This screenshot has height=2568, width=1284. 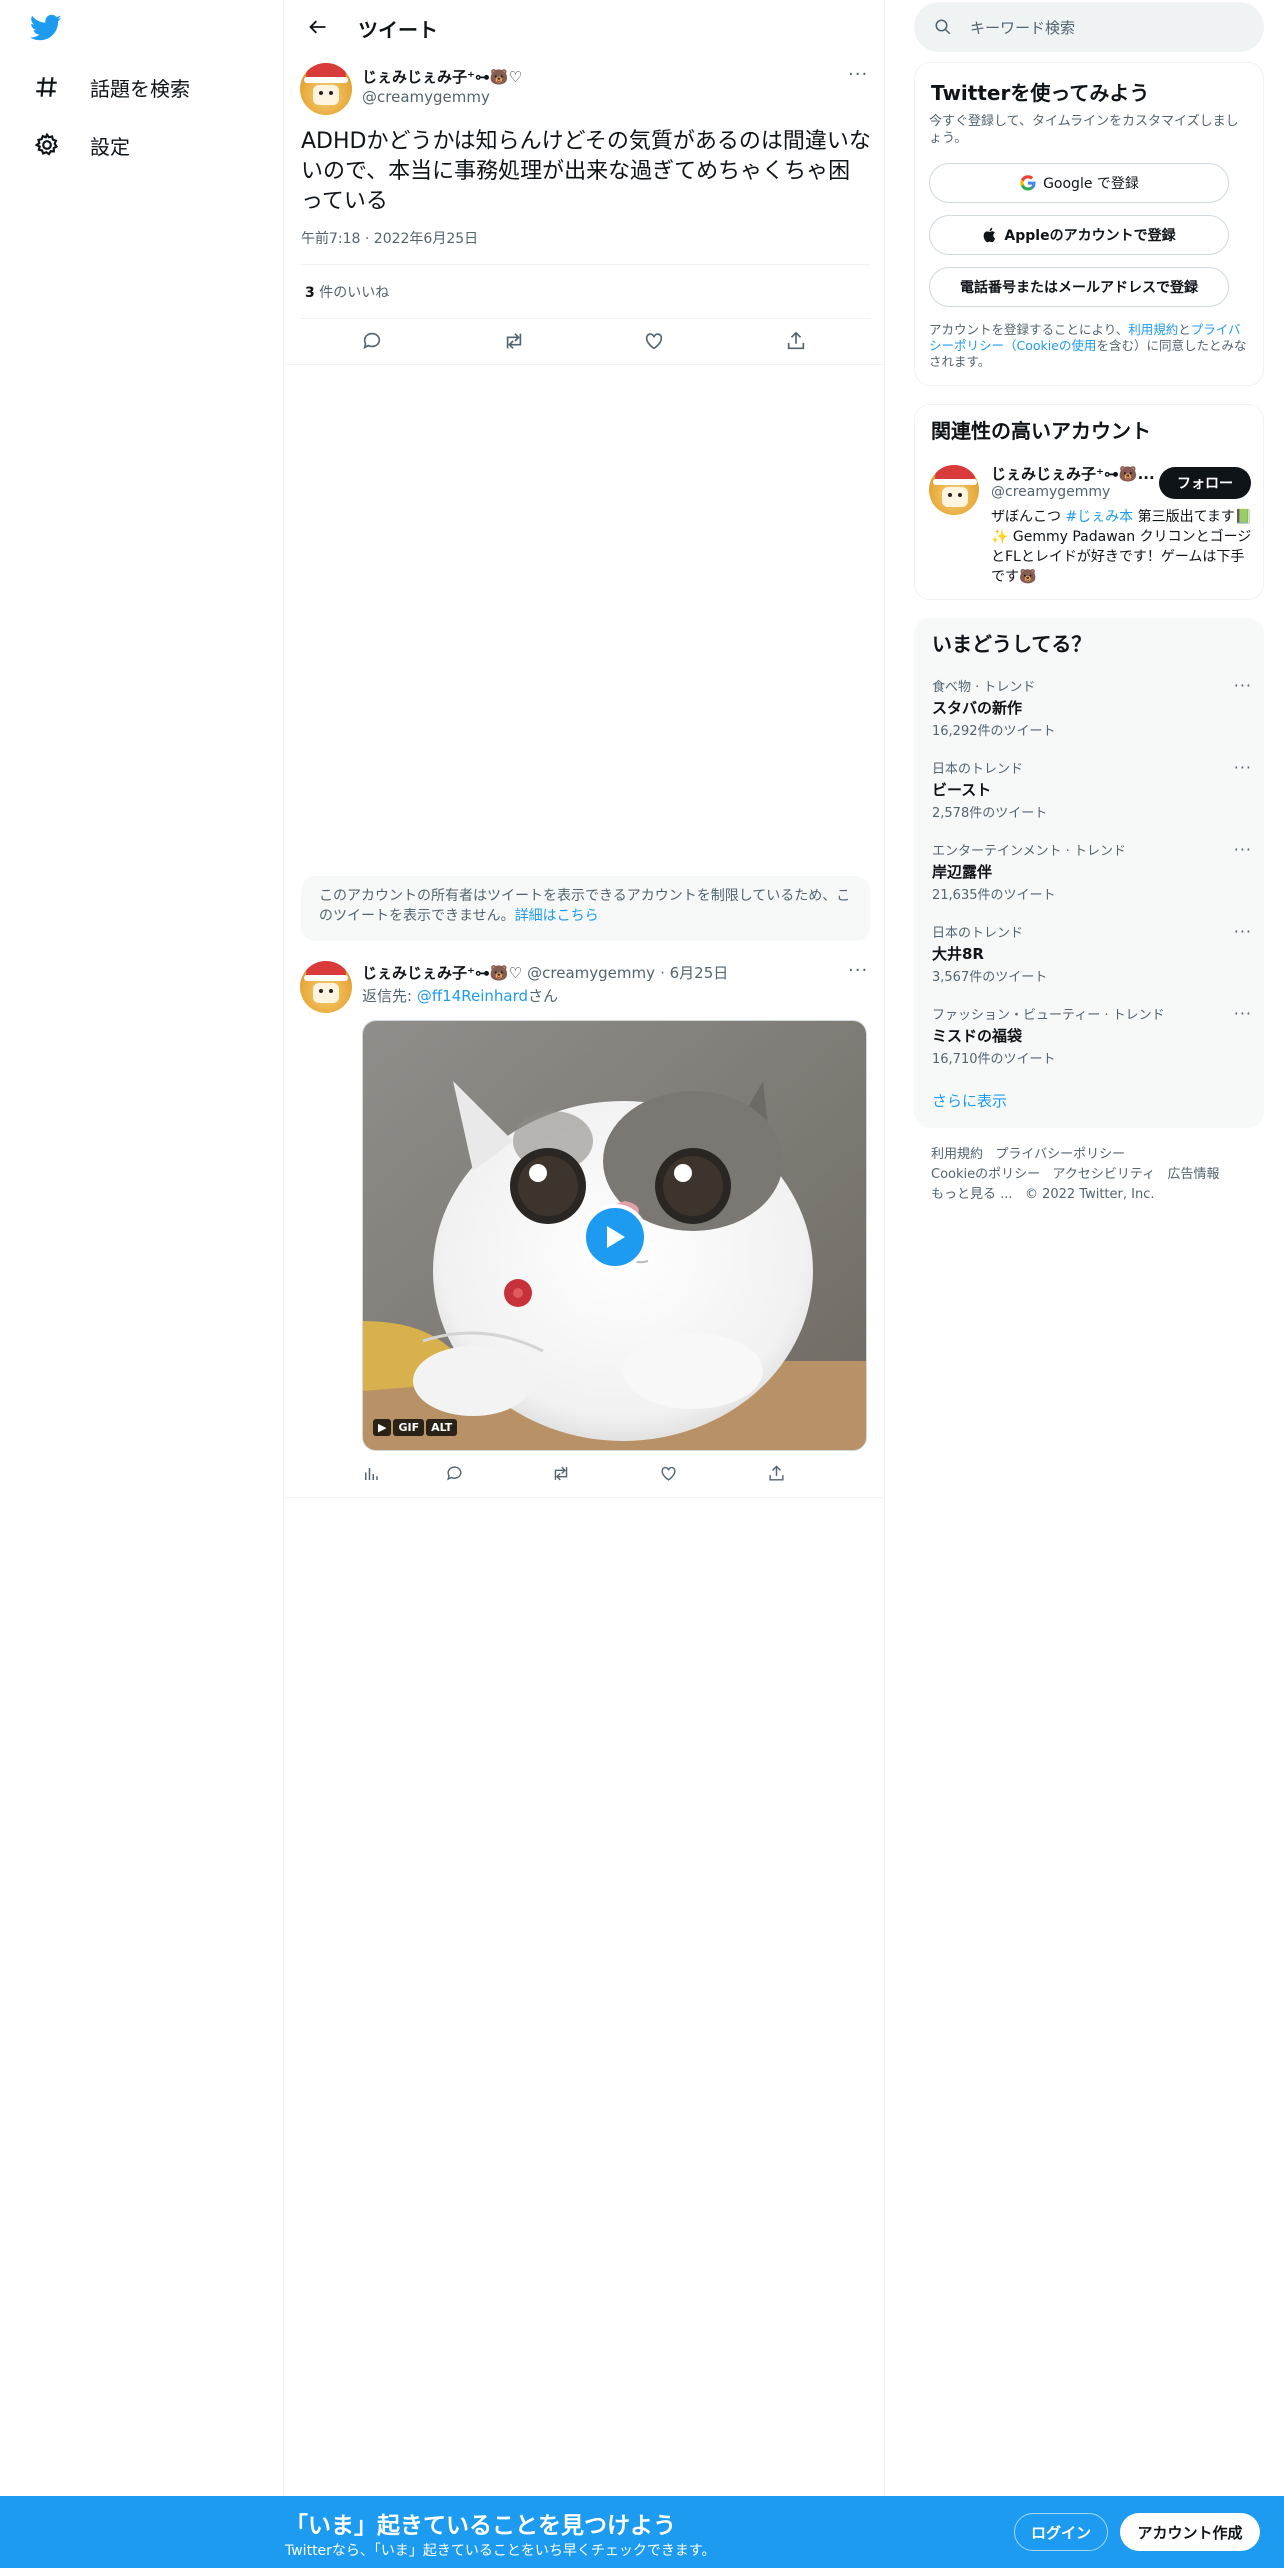 I want to click on google-signup-label: Google で登録, so click(x=1091, y=184).